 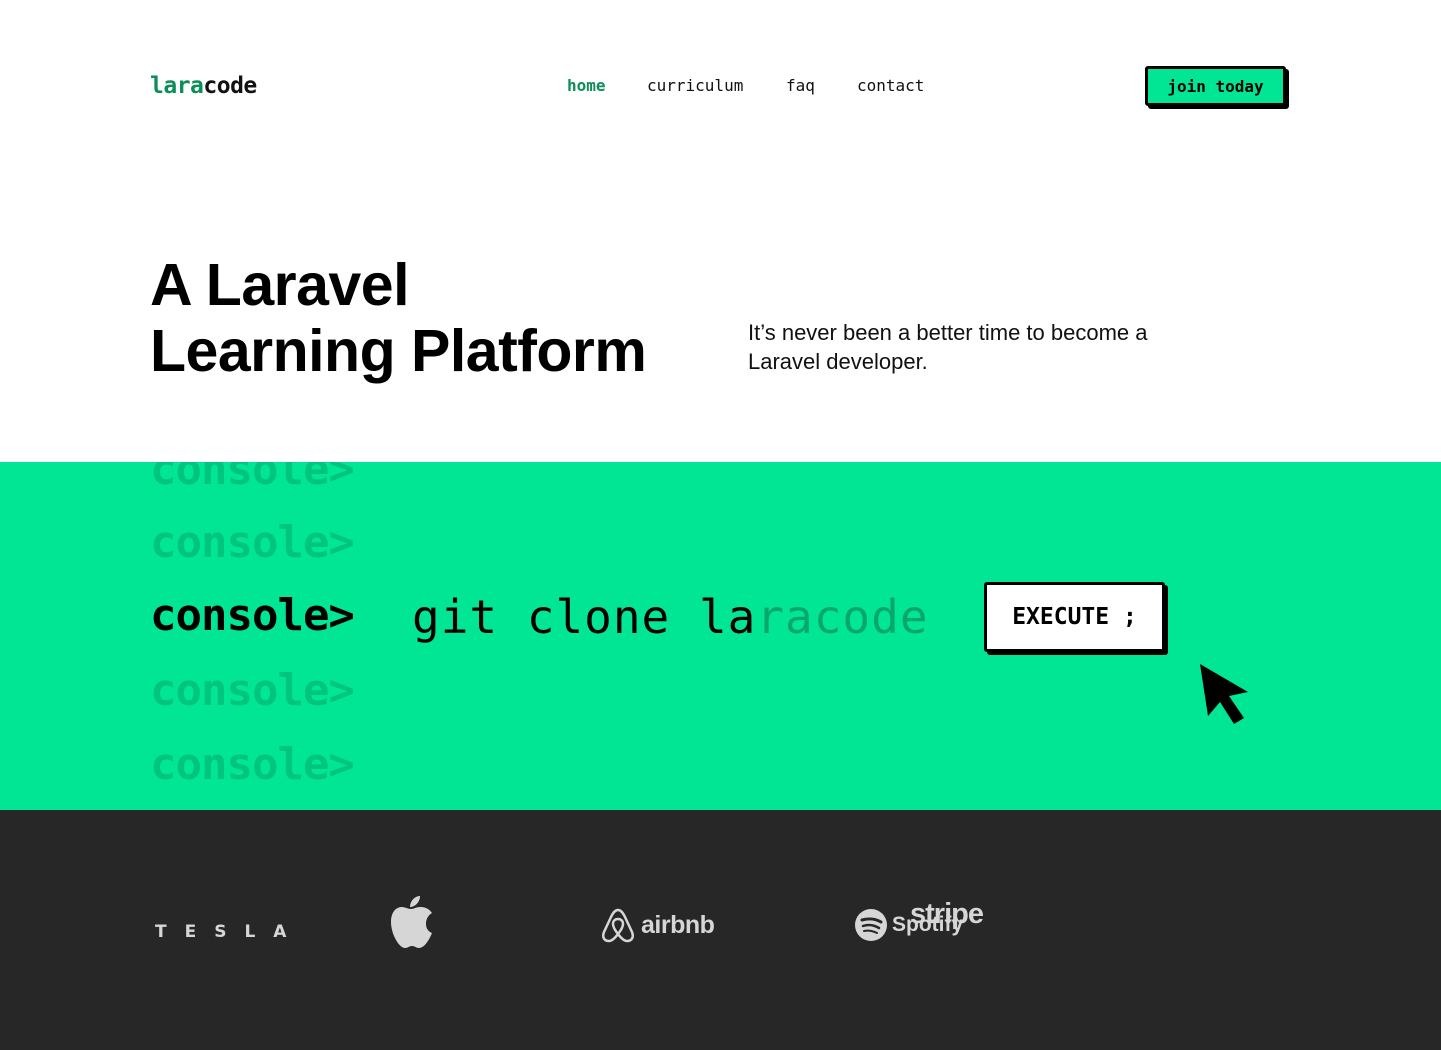 I want to click on nav-faq: faq, so click(x=800, y=85).